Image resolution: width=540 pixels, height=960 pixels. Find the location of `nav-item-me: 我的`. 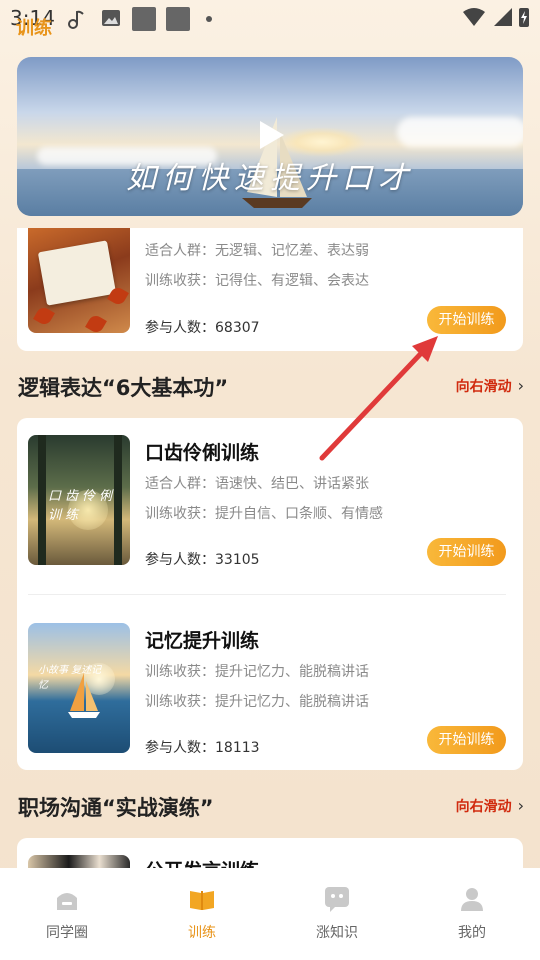

nav-item-me: 我的 is located at coordinates (472, 914).